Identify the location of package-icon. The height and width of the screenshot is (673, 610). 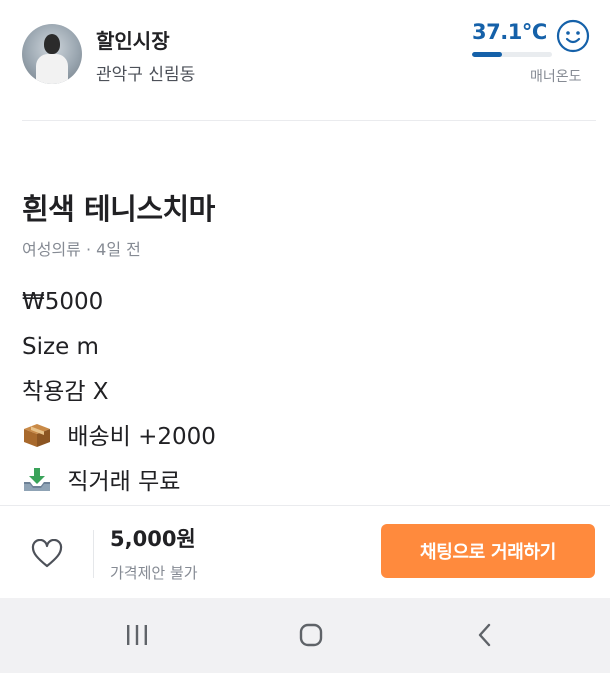
(37, 435).